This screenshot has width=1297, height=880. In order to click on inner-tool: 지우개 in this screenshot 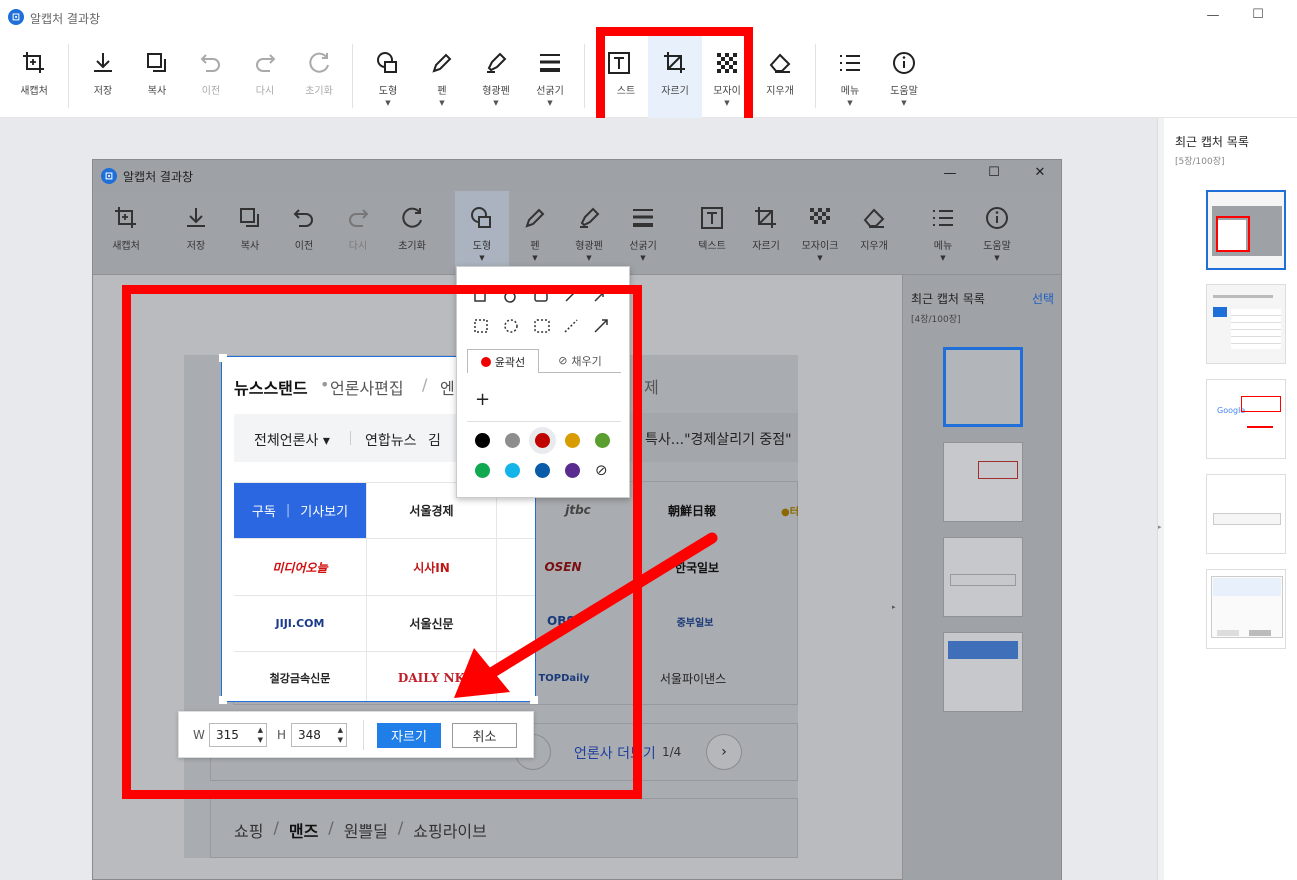, I will do `click(874, 233)`.